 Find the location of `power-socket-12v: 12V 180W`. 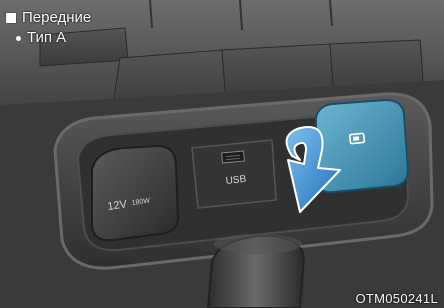

power-socket-12v: 12V 180W is located at coordinates (135, 193).